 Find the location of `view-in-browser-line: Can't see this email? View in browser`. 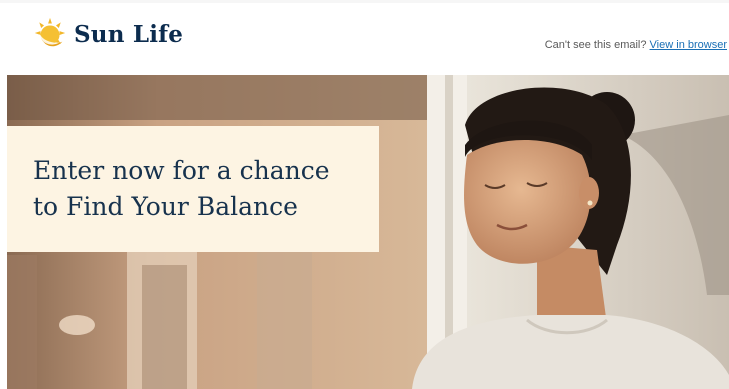

view-in-browser-line: Can't see this email? View in browser is located at coordinates (636, 45).